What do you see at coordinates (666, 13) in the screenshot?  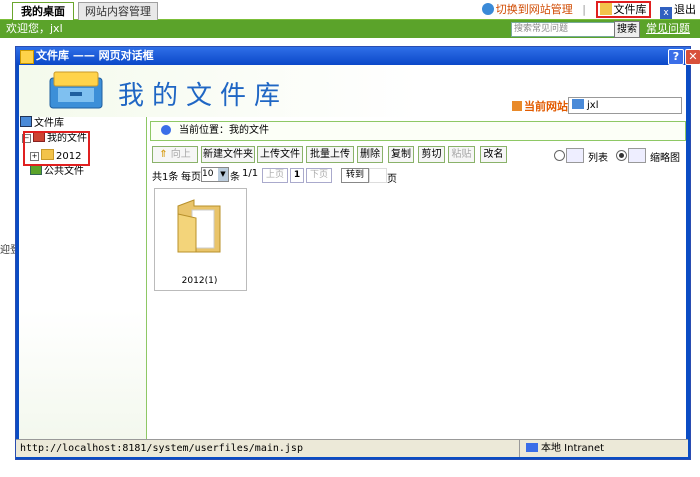 I see `close-icon: x` at bounding box center [666, 13].